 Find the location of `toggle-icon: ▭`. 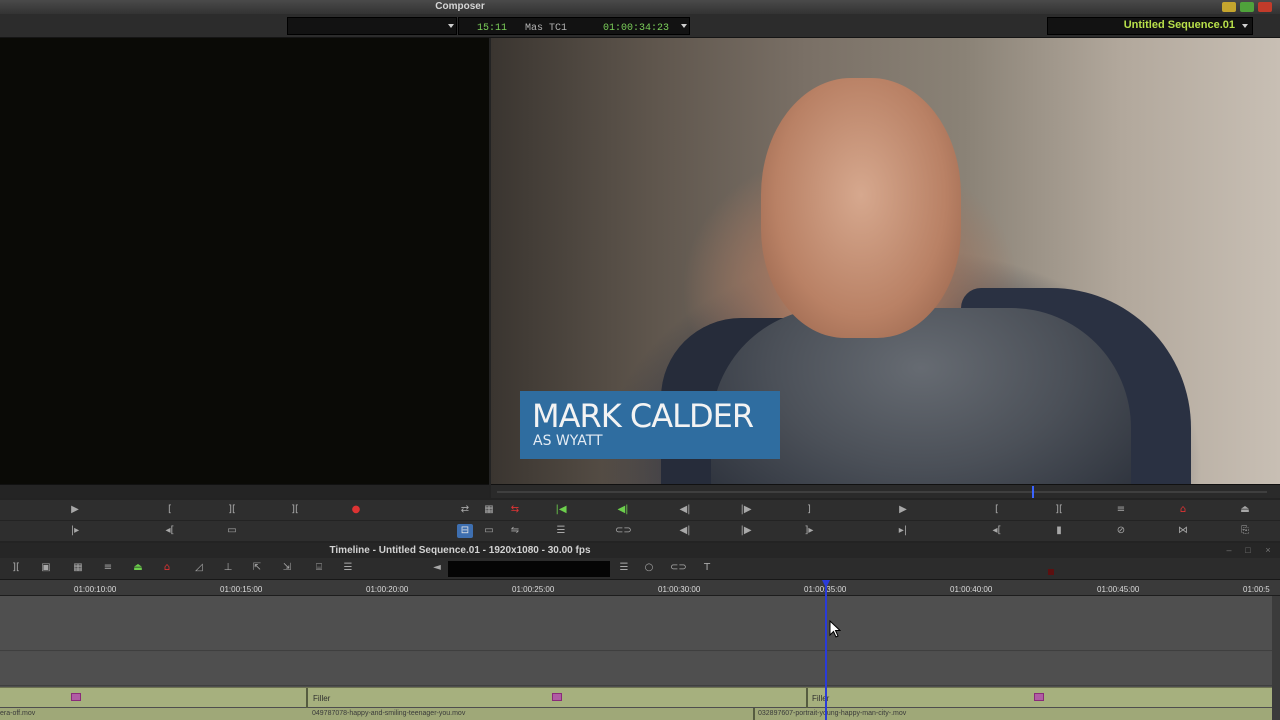

toggle-icon: ▭ is located at coordinates (489, 531).